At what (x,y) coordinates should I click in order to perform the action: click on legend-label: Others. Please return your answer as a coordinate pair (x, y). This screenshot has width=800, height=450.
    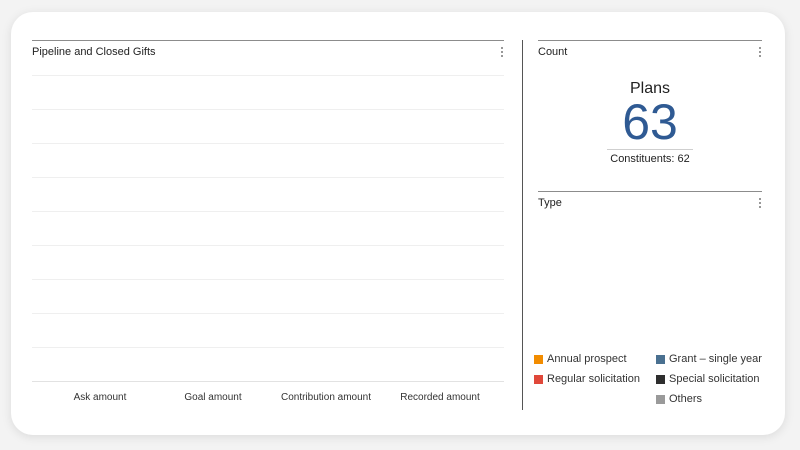
    Looking at the image, I should click on (686, 399).